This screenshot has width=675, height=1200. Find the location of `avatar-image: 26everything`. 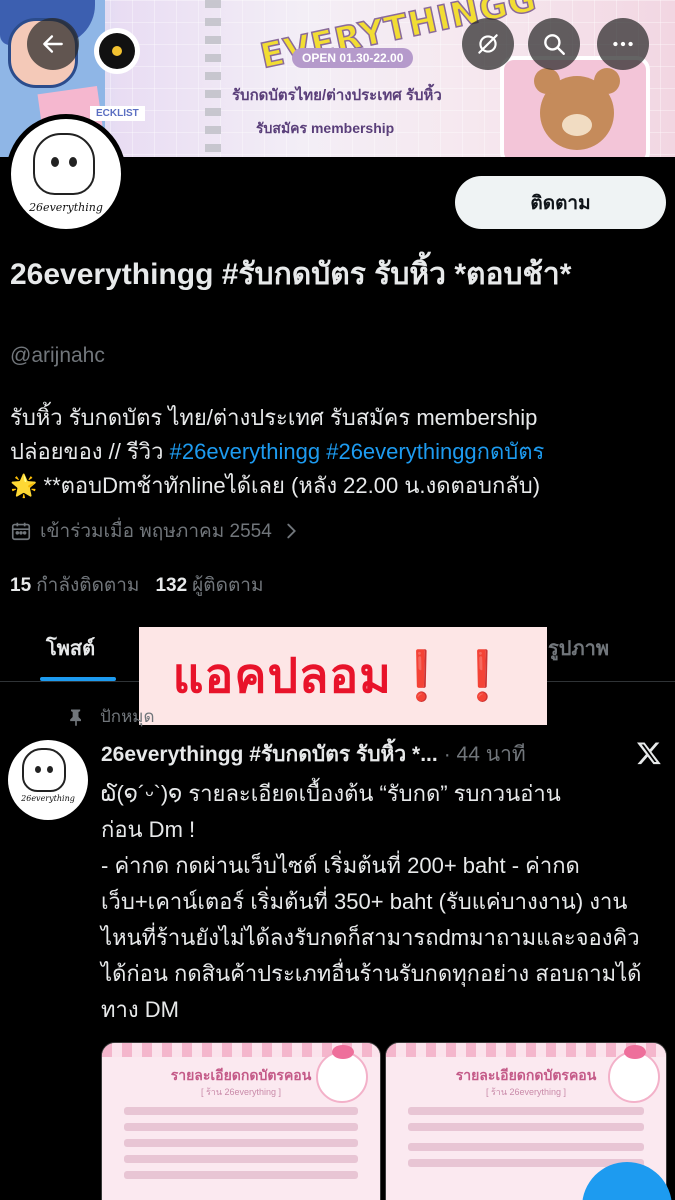

avatar-image: 26everything is located at coordinates (66, 174).